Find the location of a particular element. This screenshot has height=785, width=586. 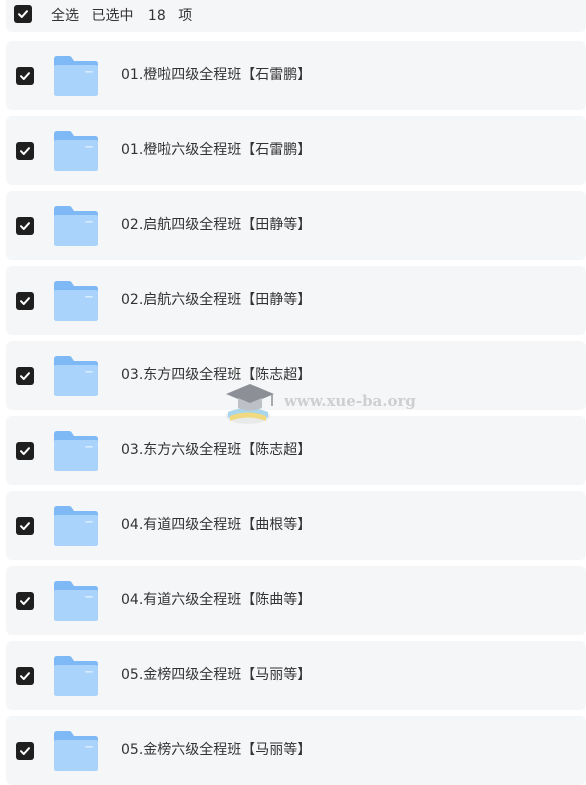

file-row: 04.有道六级全程班【陈曲等】 is located at coordinates (296, 600).